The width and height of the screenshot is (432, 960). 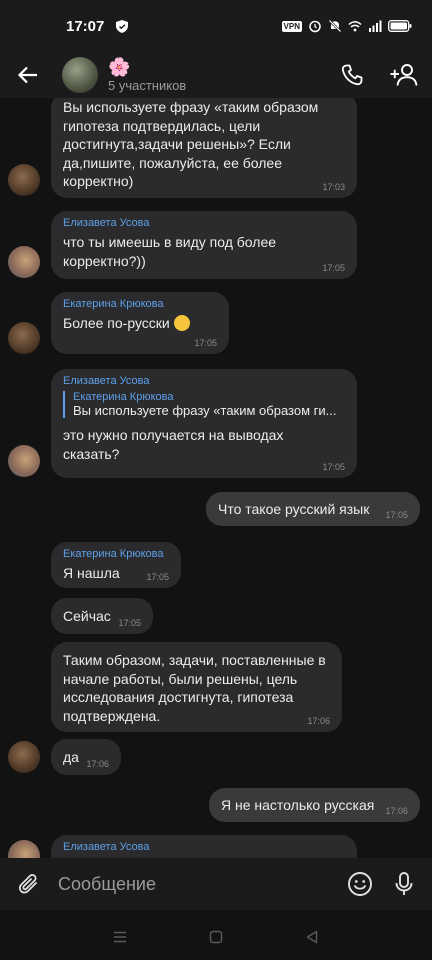 I want to click on battery-icon, so click(x=400, y=26).